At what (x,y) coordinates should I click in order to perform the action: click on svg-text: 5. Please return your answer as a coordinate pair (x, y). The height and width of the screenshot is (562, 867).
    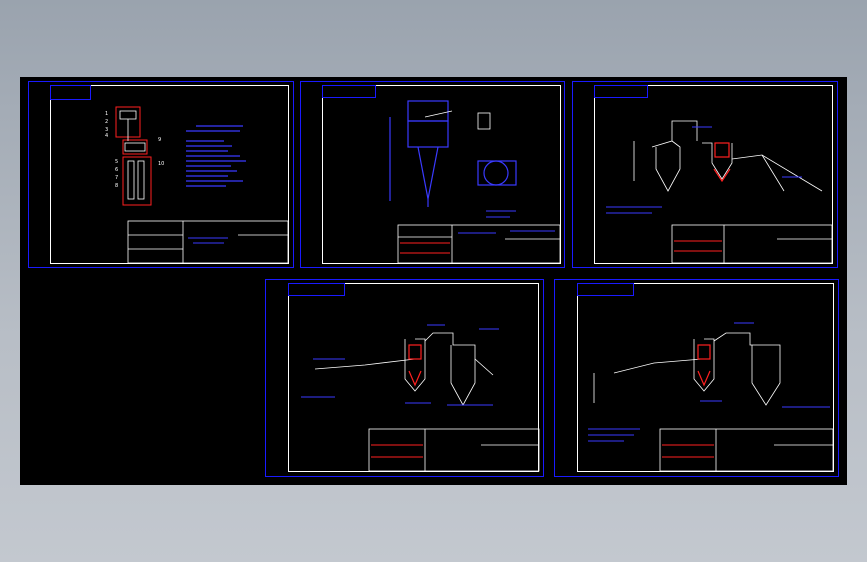
    Looking at the image, I should click on (116, 162).